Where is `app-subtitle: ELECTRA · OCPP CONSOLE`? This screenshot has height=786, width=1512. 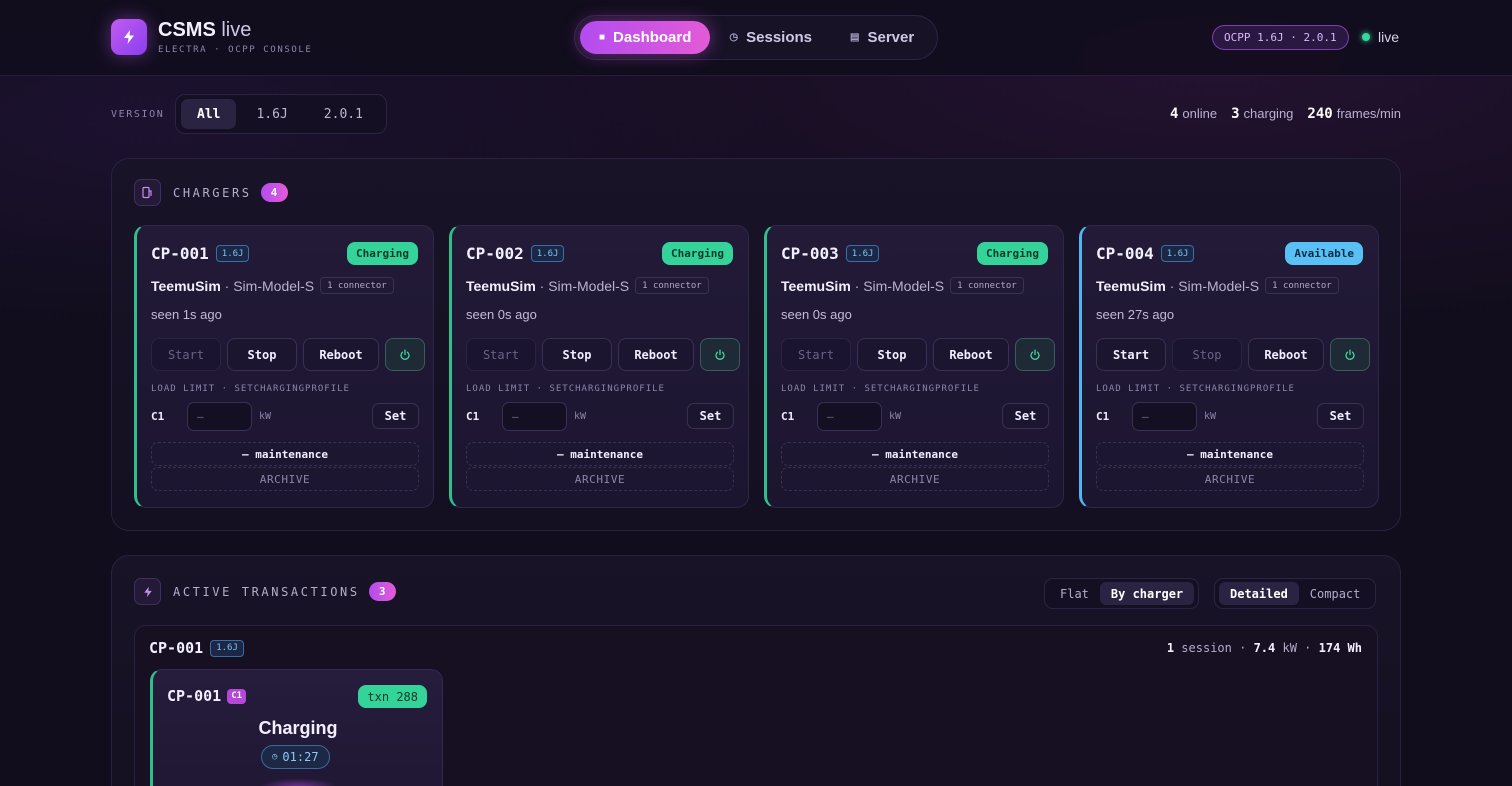
app-subtitle: ELECTRA · OCPP CONSOLE is located at coordinates (235, 50).